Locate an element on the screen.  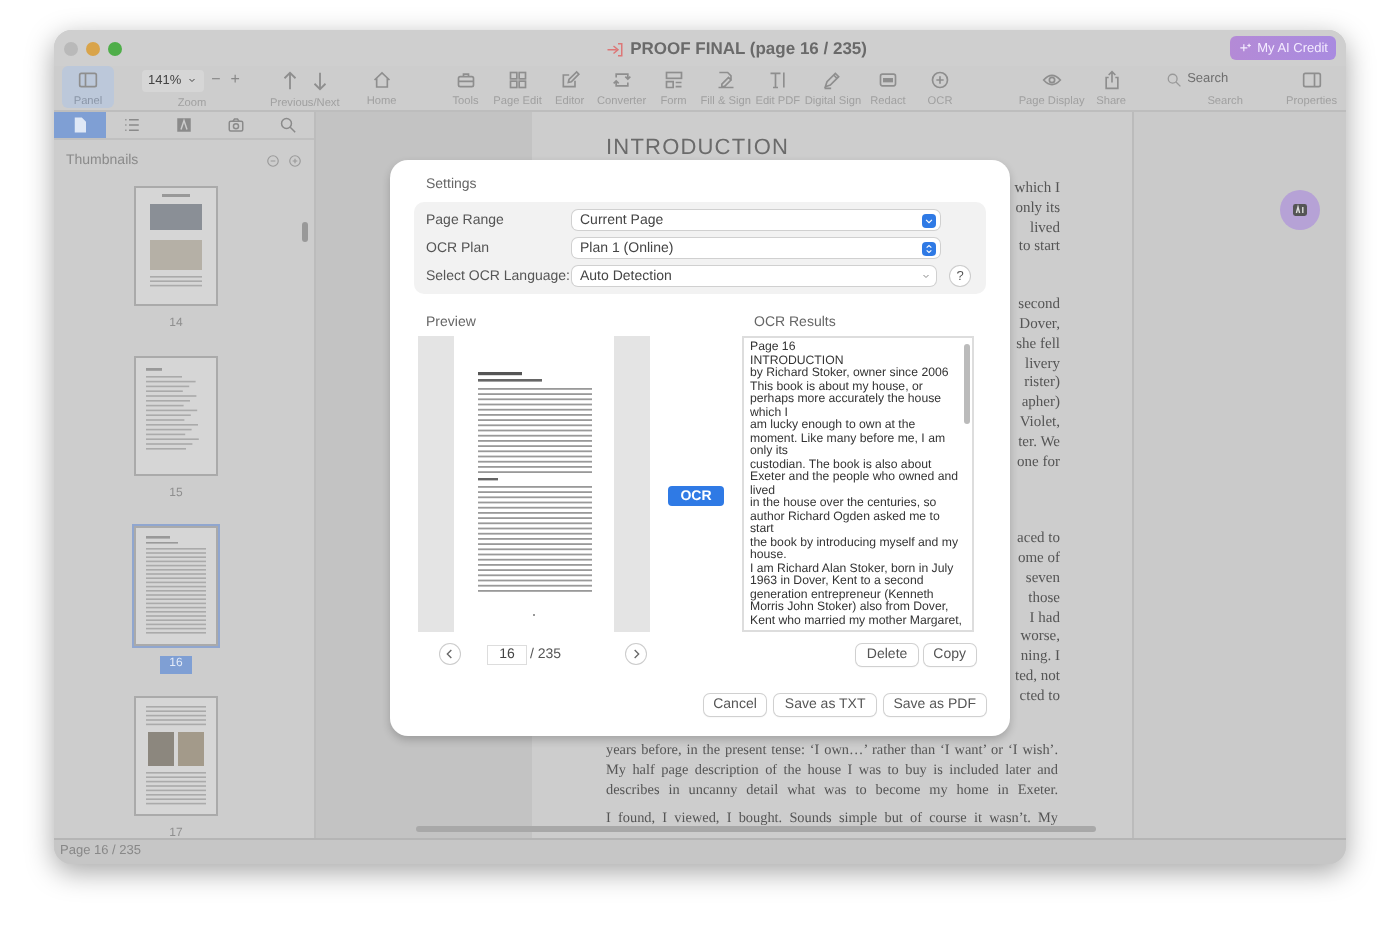
redact-icon is located at coordinates (888, 80).